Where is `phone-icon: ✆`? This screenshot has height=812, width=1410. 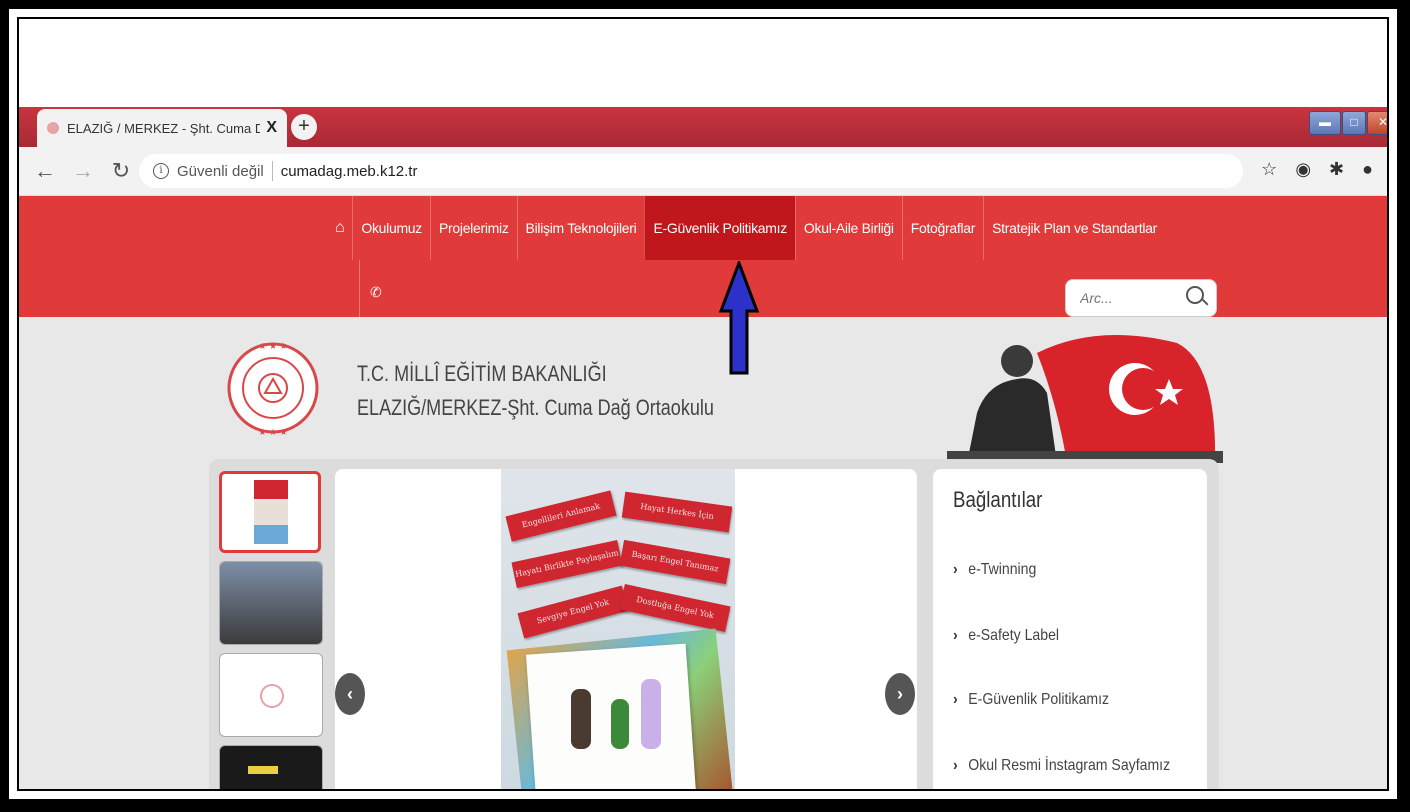 phone-icon: ✆ is located at coordinates (370, 288).